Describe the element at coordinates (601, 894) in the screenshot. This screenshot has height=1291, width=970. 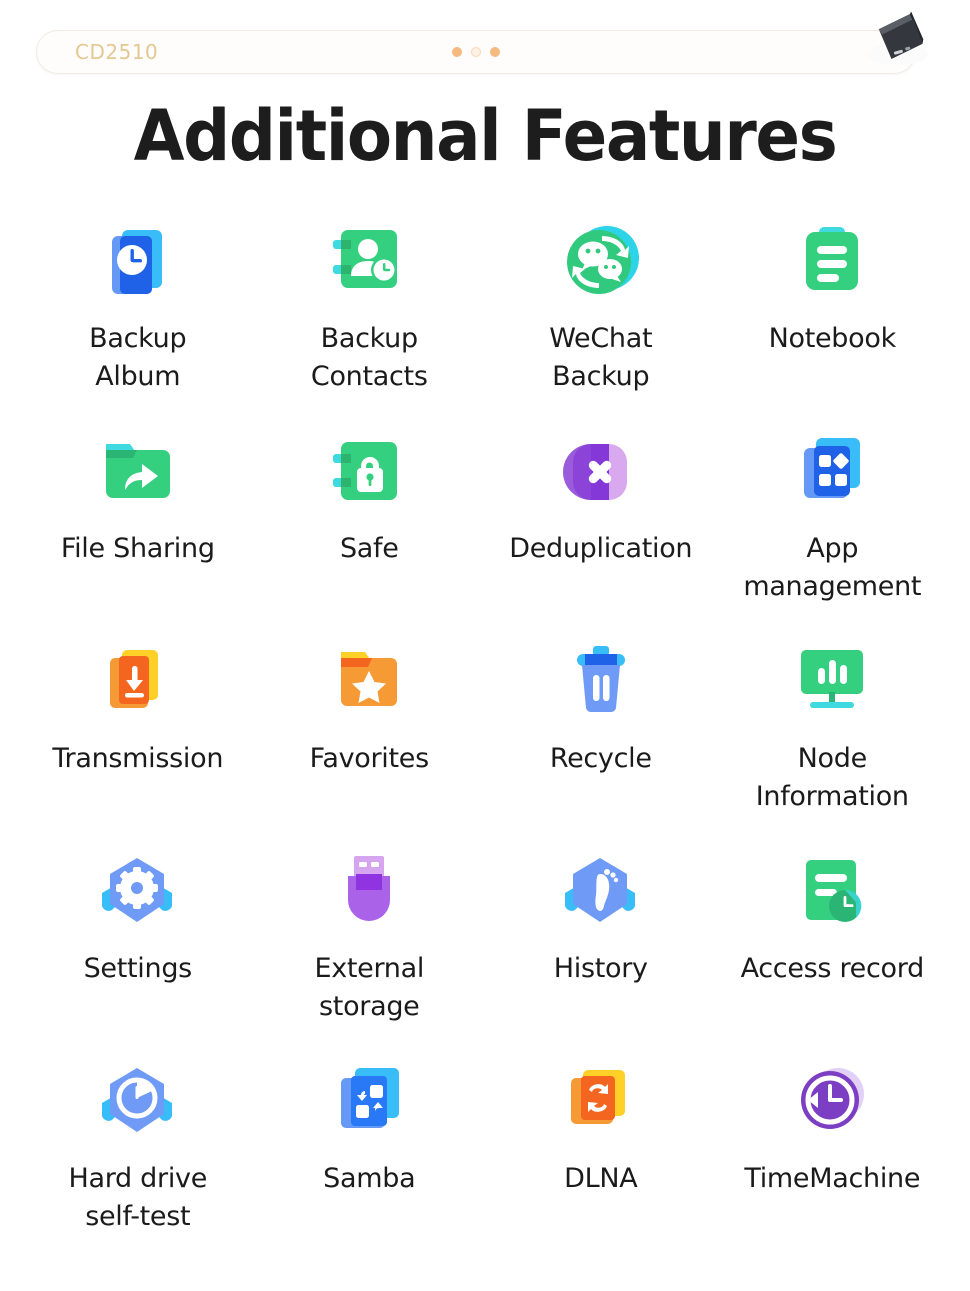
I see `history-footprint-icon` at that location.